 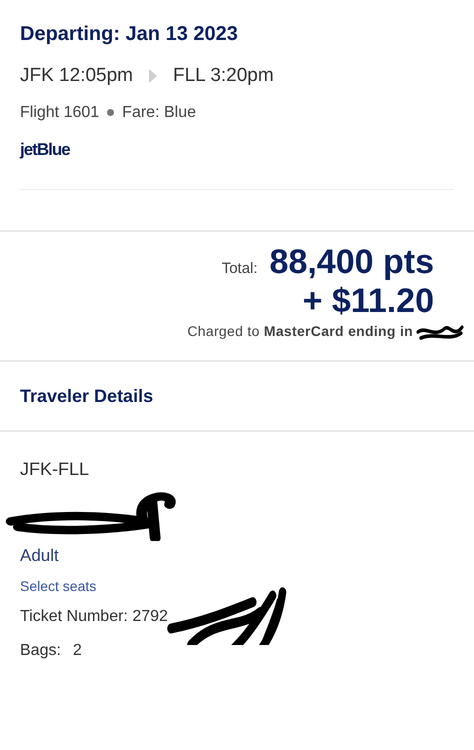 What do you see at coordinates (129, 34) in the screenshot?
I see `departure-title: Departing: Jan 13 2023` at bounding box center [129, 34].